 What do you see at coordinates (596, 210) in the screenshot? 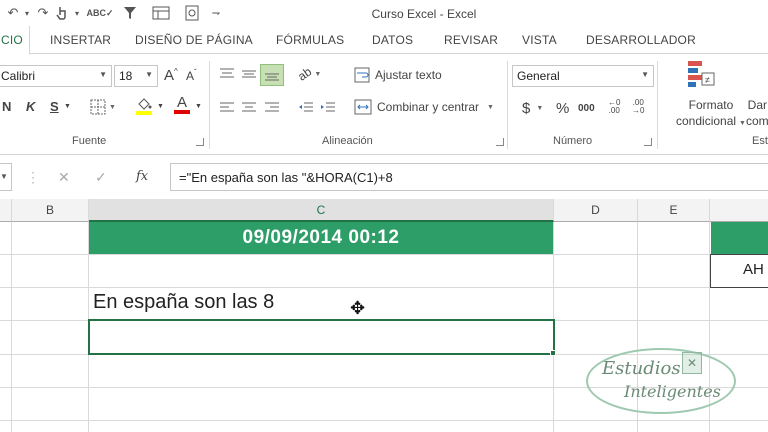
I see `column-header-d: D` at bounding box center [596, 210].